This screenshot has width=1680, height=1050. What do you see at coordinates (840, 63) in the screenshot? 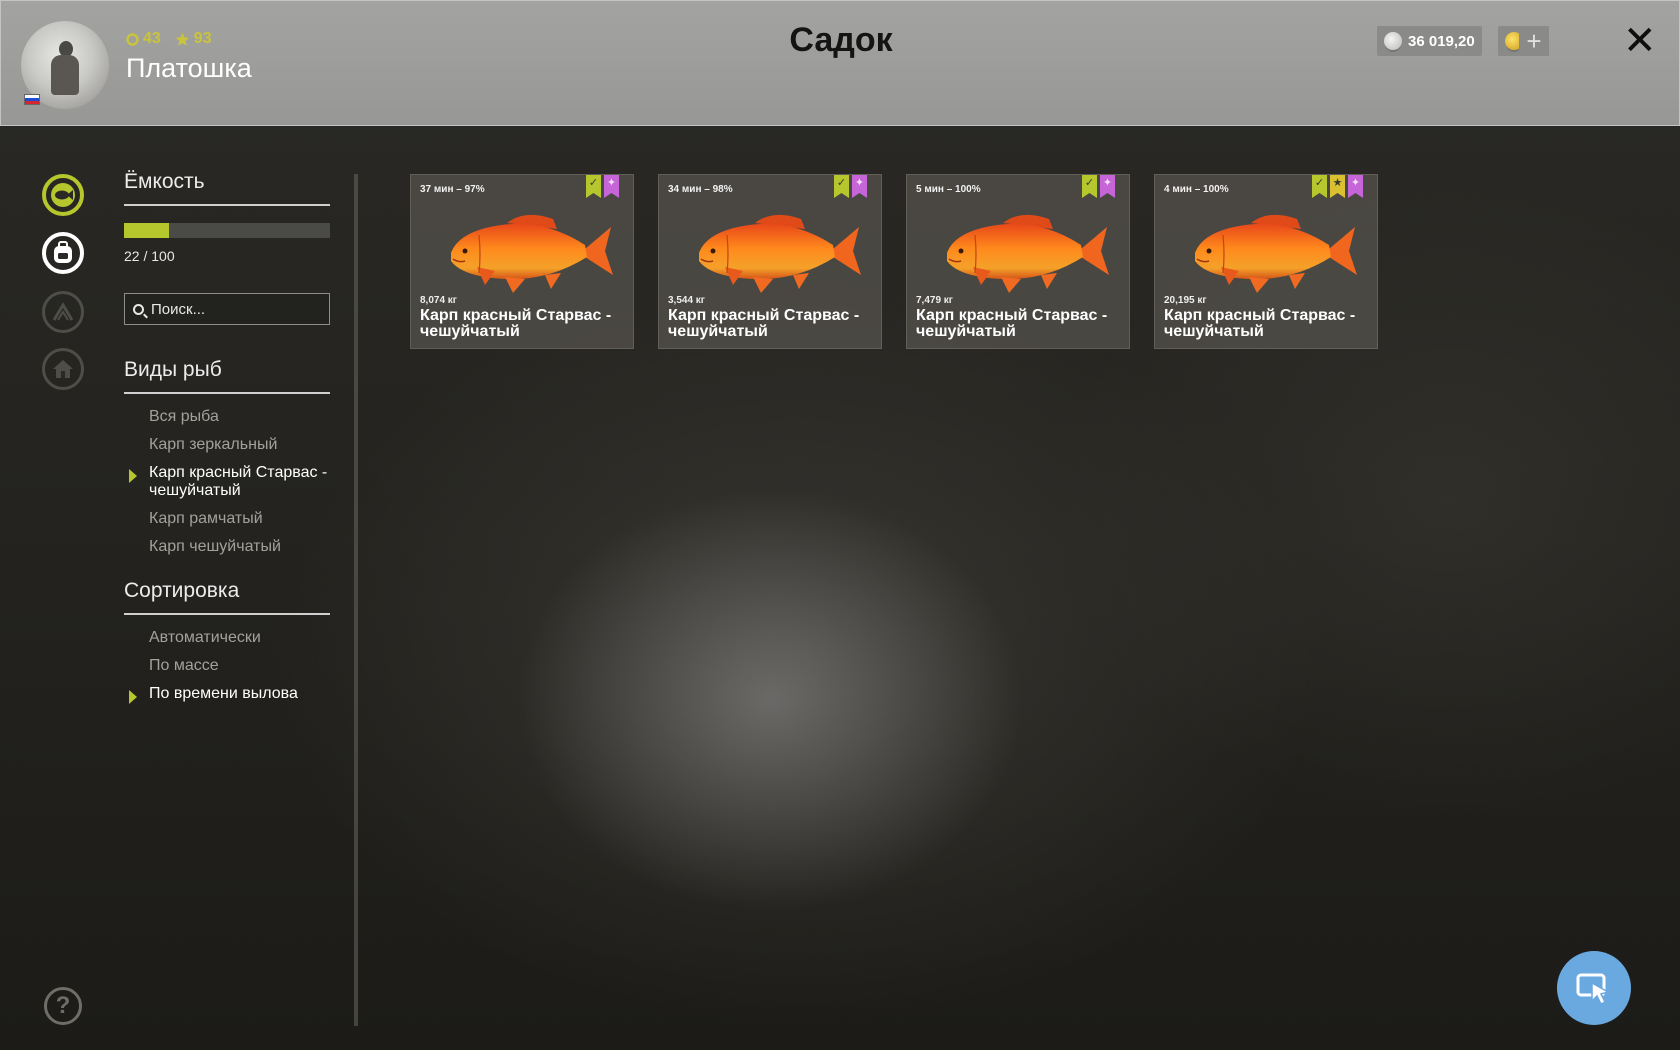
I see `top-bar: 43 93 Платошка Садок 36 019,20 0 + ✕` at bounding box center [840, 63].